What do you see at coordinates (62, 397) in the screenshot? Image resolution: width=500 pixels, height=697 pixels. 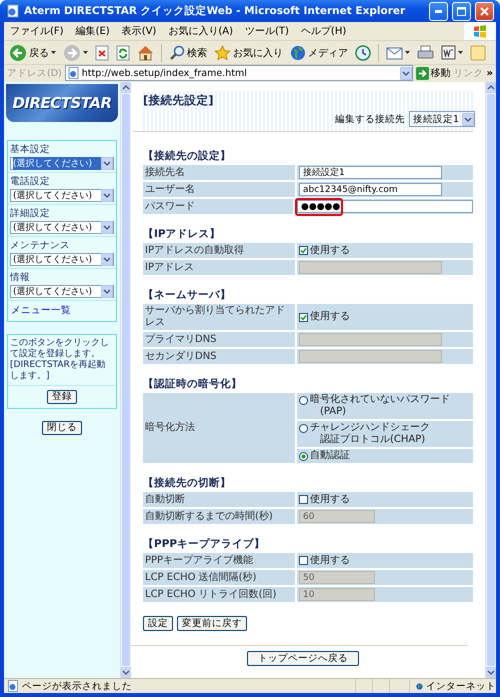 I see `register-button: 登録` at bounding box center [62, 397].